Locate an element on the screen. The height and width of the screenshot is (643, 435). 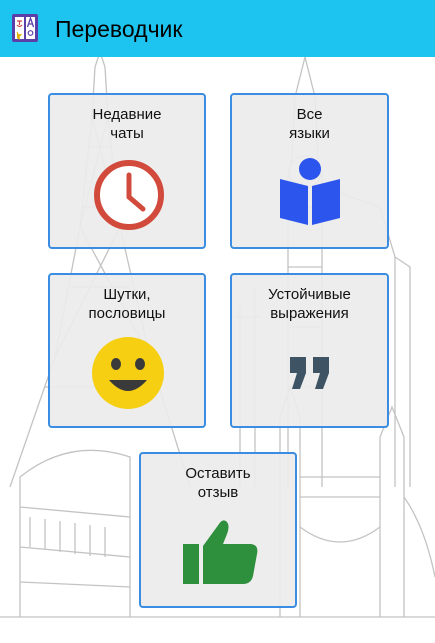
leave-feedback-label: Оставить отзыв is located at coordinates (218, 483).